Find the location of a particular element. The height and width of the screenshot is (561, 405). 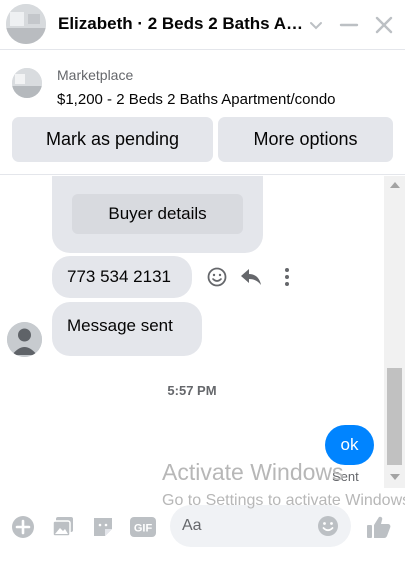

buyer-details-card: Buyer details is located at coordinates (157, 214).